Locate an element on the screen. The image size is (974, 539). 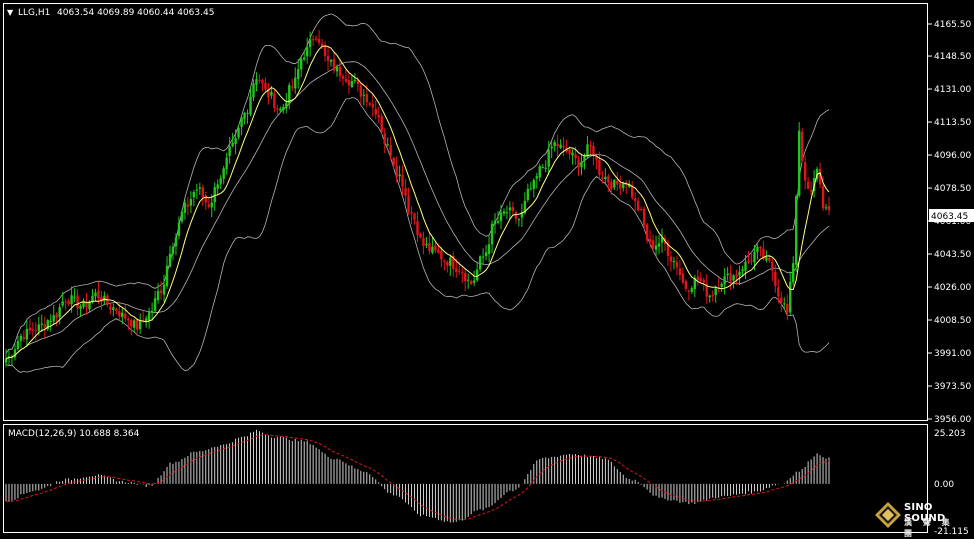
header-menu-triangle: ▼ is located at coordinates (10, 12).